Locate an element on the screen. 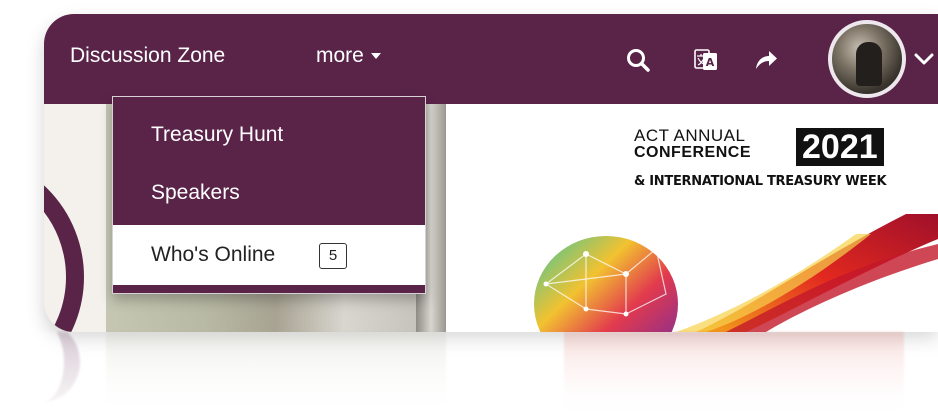 This screenshot has height=416, width=938. decorative-ring is located at coordinates (64, 242).